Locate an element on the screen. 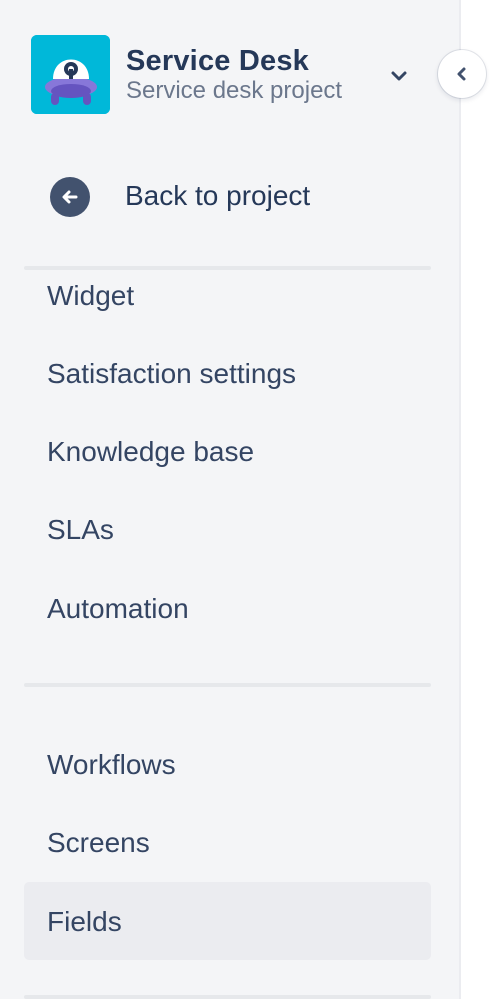  nav-item-workflows: Workflows is located at coordinates (227, 764).